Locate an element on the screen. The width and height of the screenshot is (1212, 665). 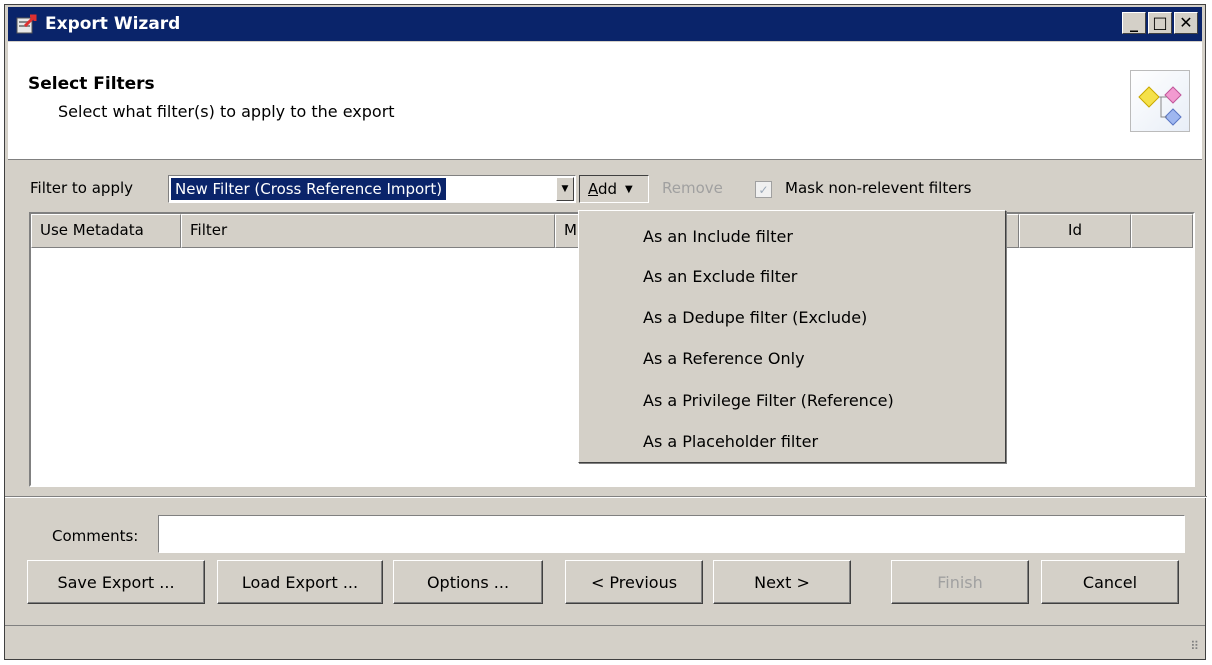
menu-item-placeholder-filter: As a Placeholder filter is located at coordinates (730, 441).